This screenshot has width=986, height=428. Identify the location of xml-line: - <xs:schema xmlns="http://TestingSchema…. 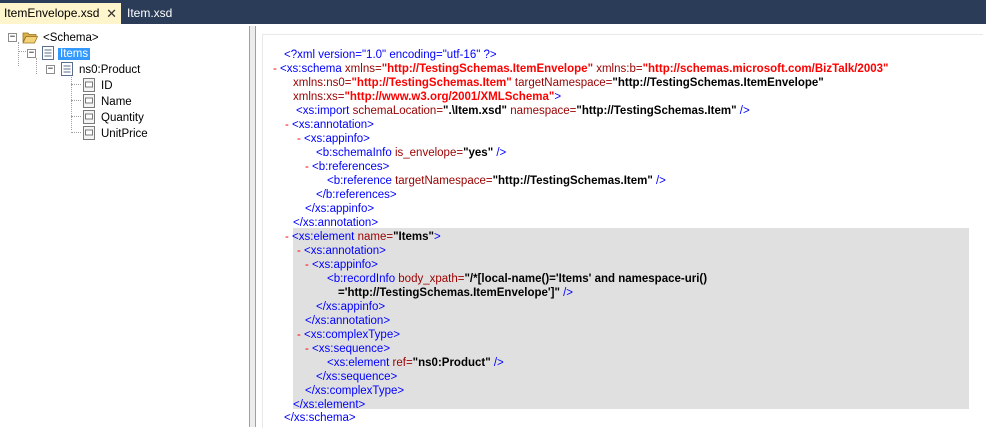
(581, 69).